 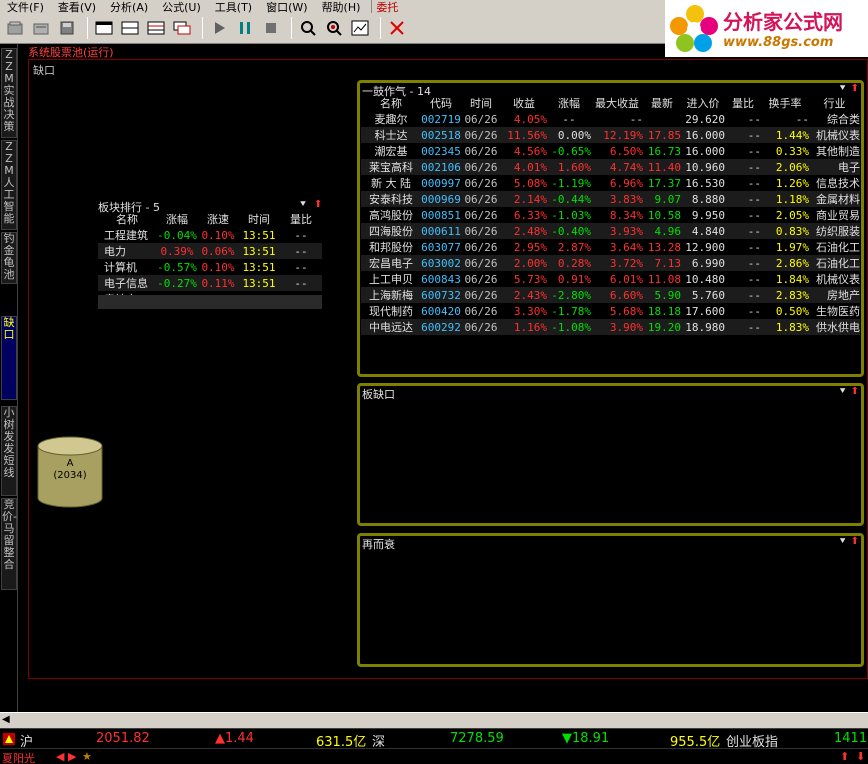 What do you see at coordinates (234, 738) in the screenshot?
I see `sh-change: ▲1.44` at bounding box center [234, 738].